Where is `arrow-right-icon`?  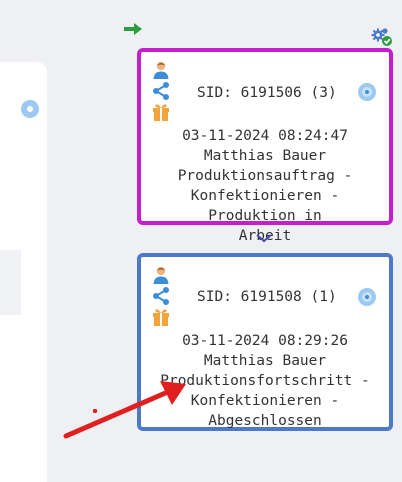 arrow-right-icon is located at coordinates (133, 29).